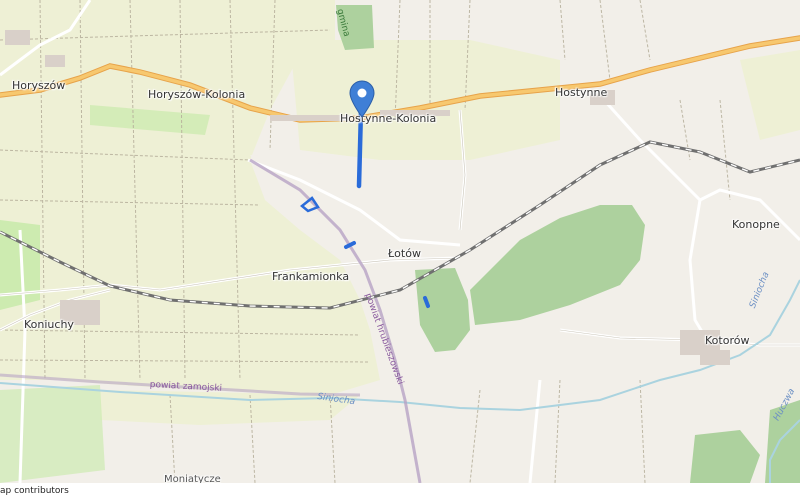 Image resolution: width=800 pixels, height=500 pixels. Describe the element at coordinates (39, 85) in the screenshot. I see `place-label-horyszow: Horyszów` at that location.